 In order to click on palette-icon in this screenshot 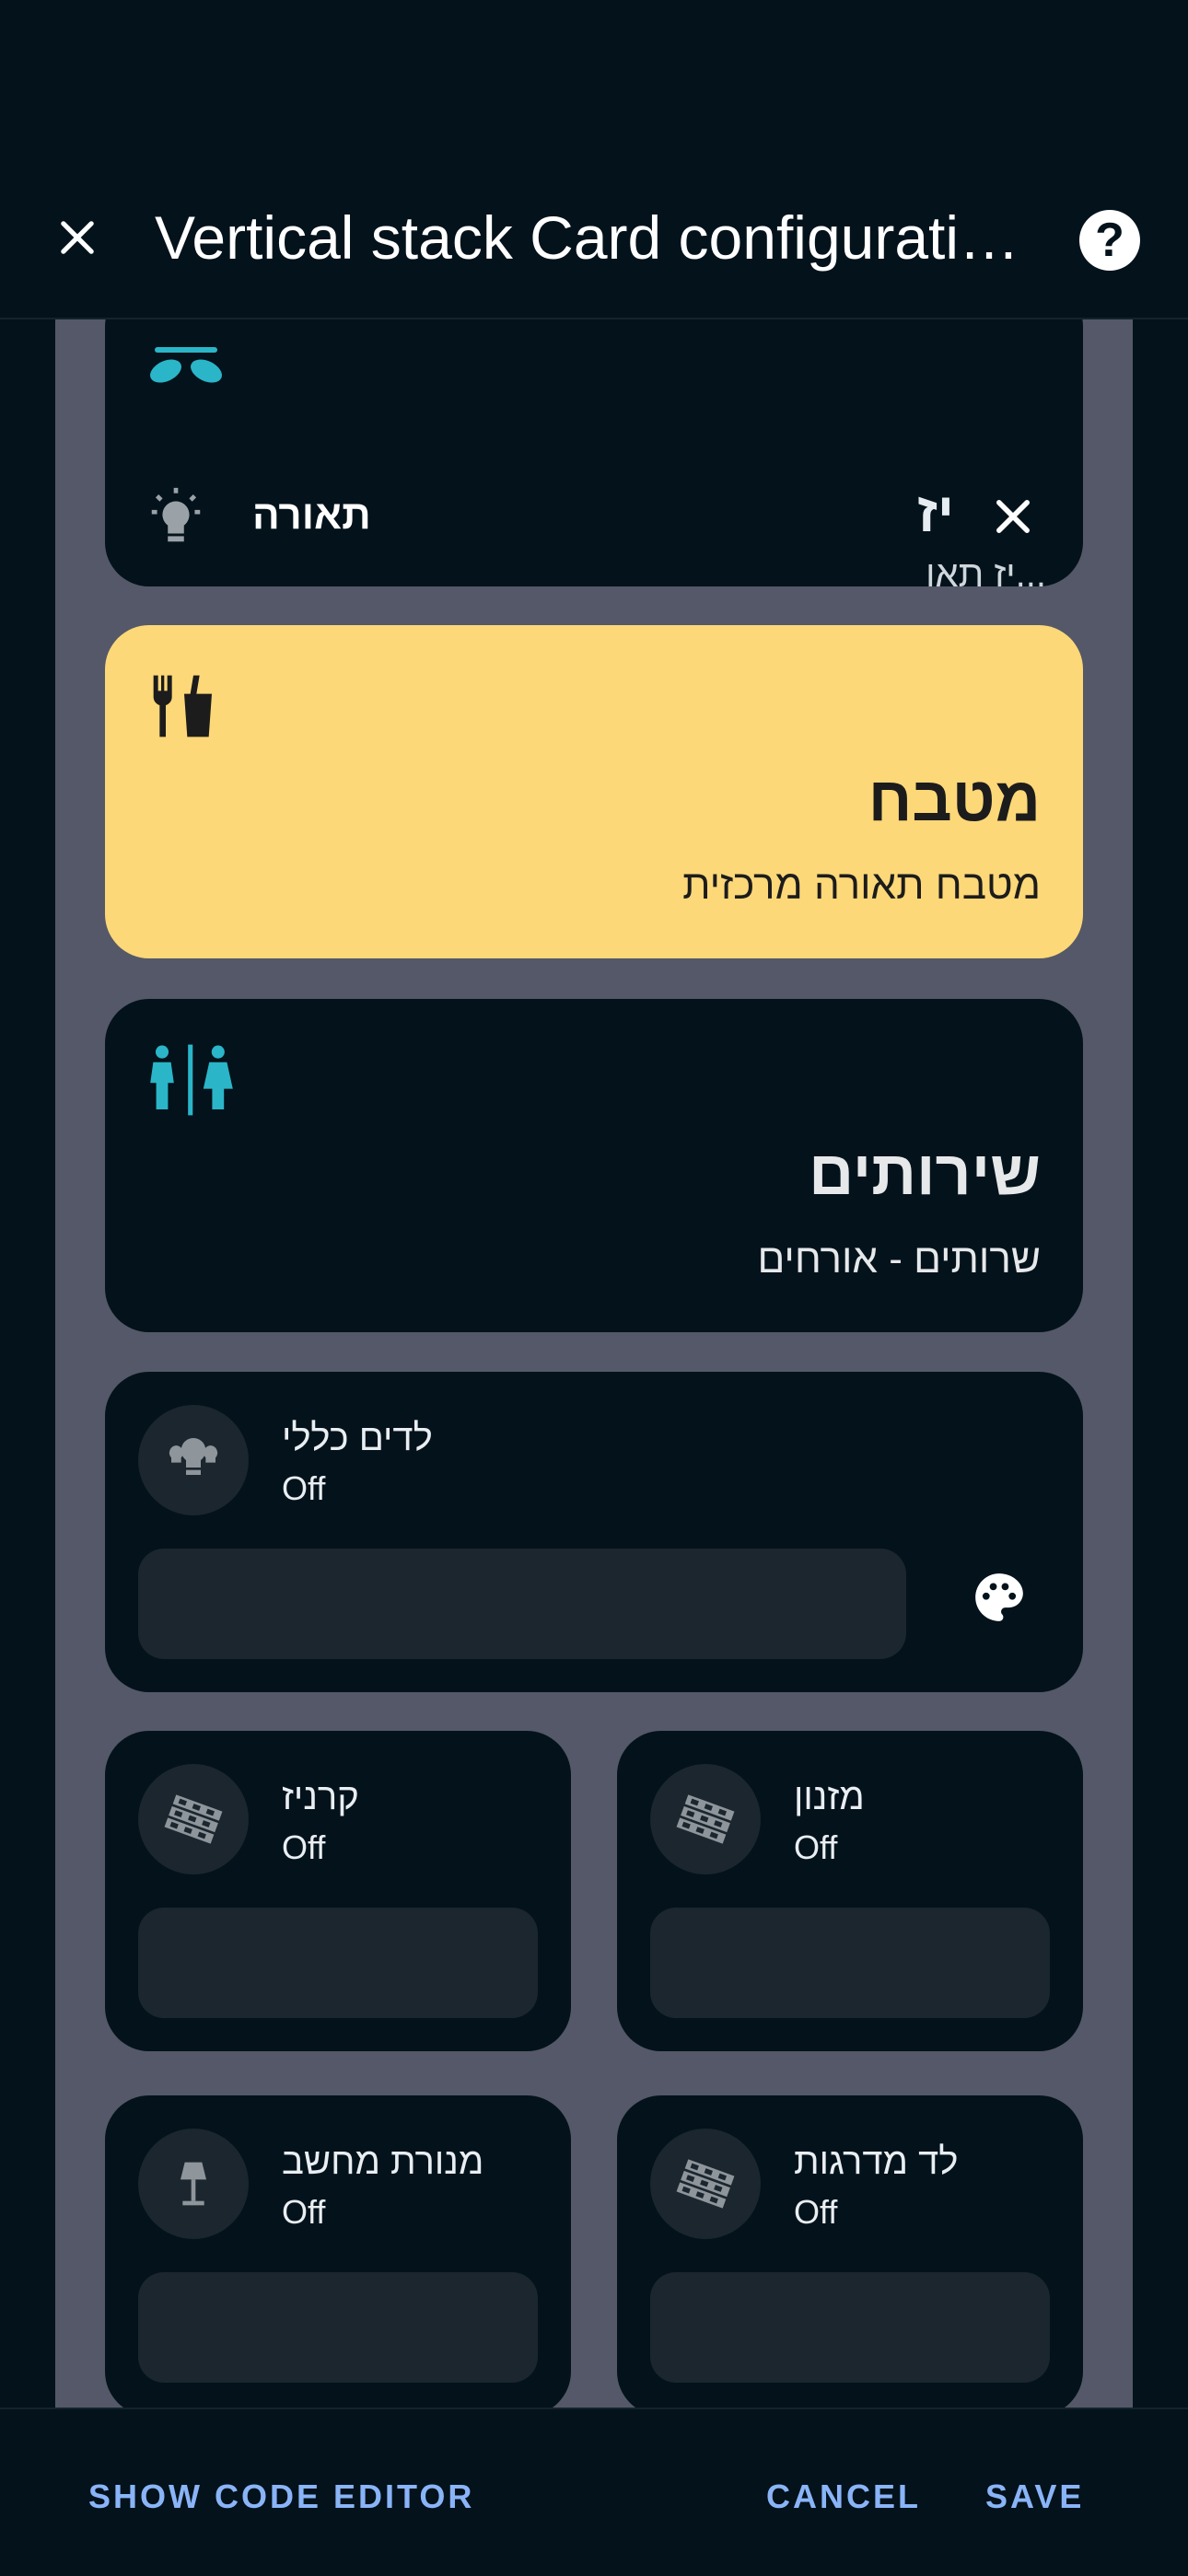, I will do `click(999, 1597)`.